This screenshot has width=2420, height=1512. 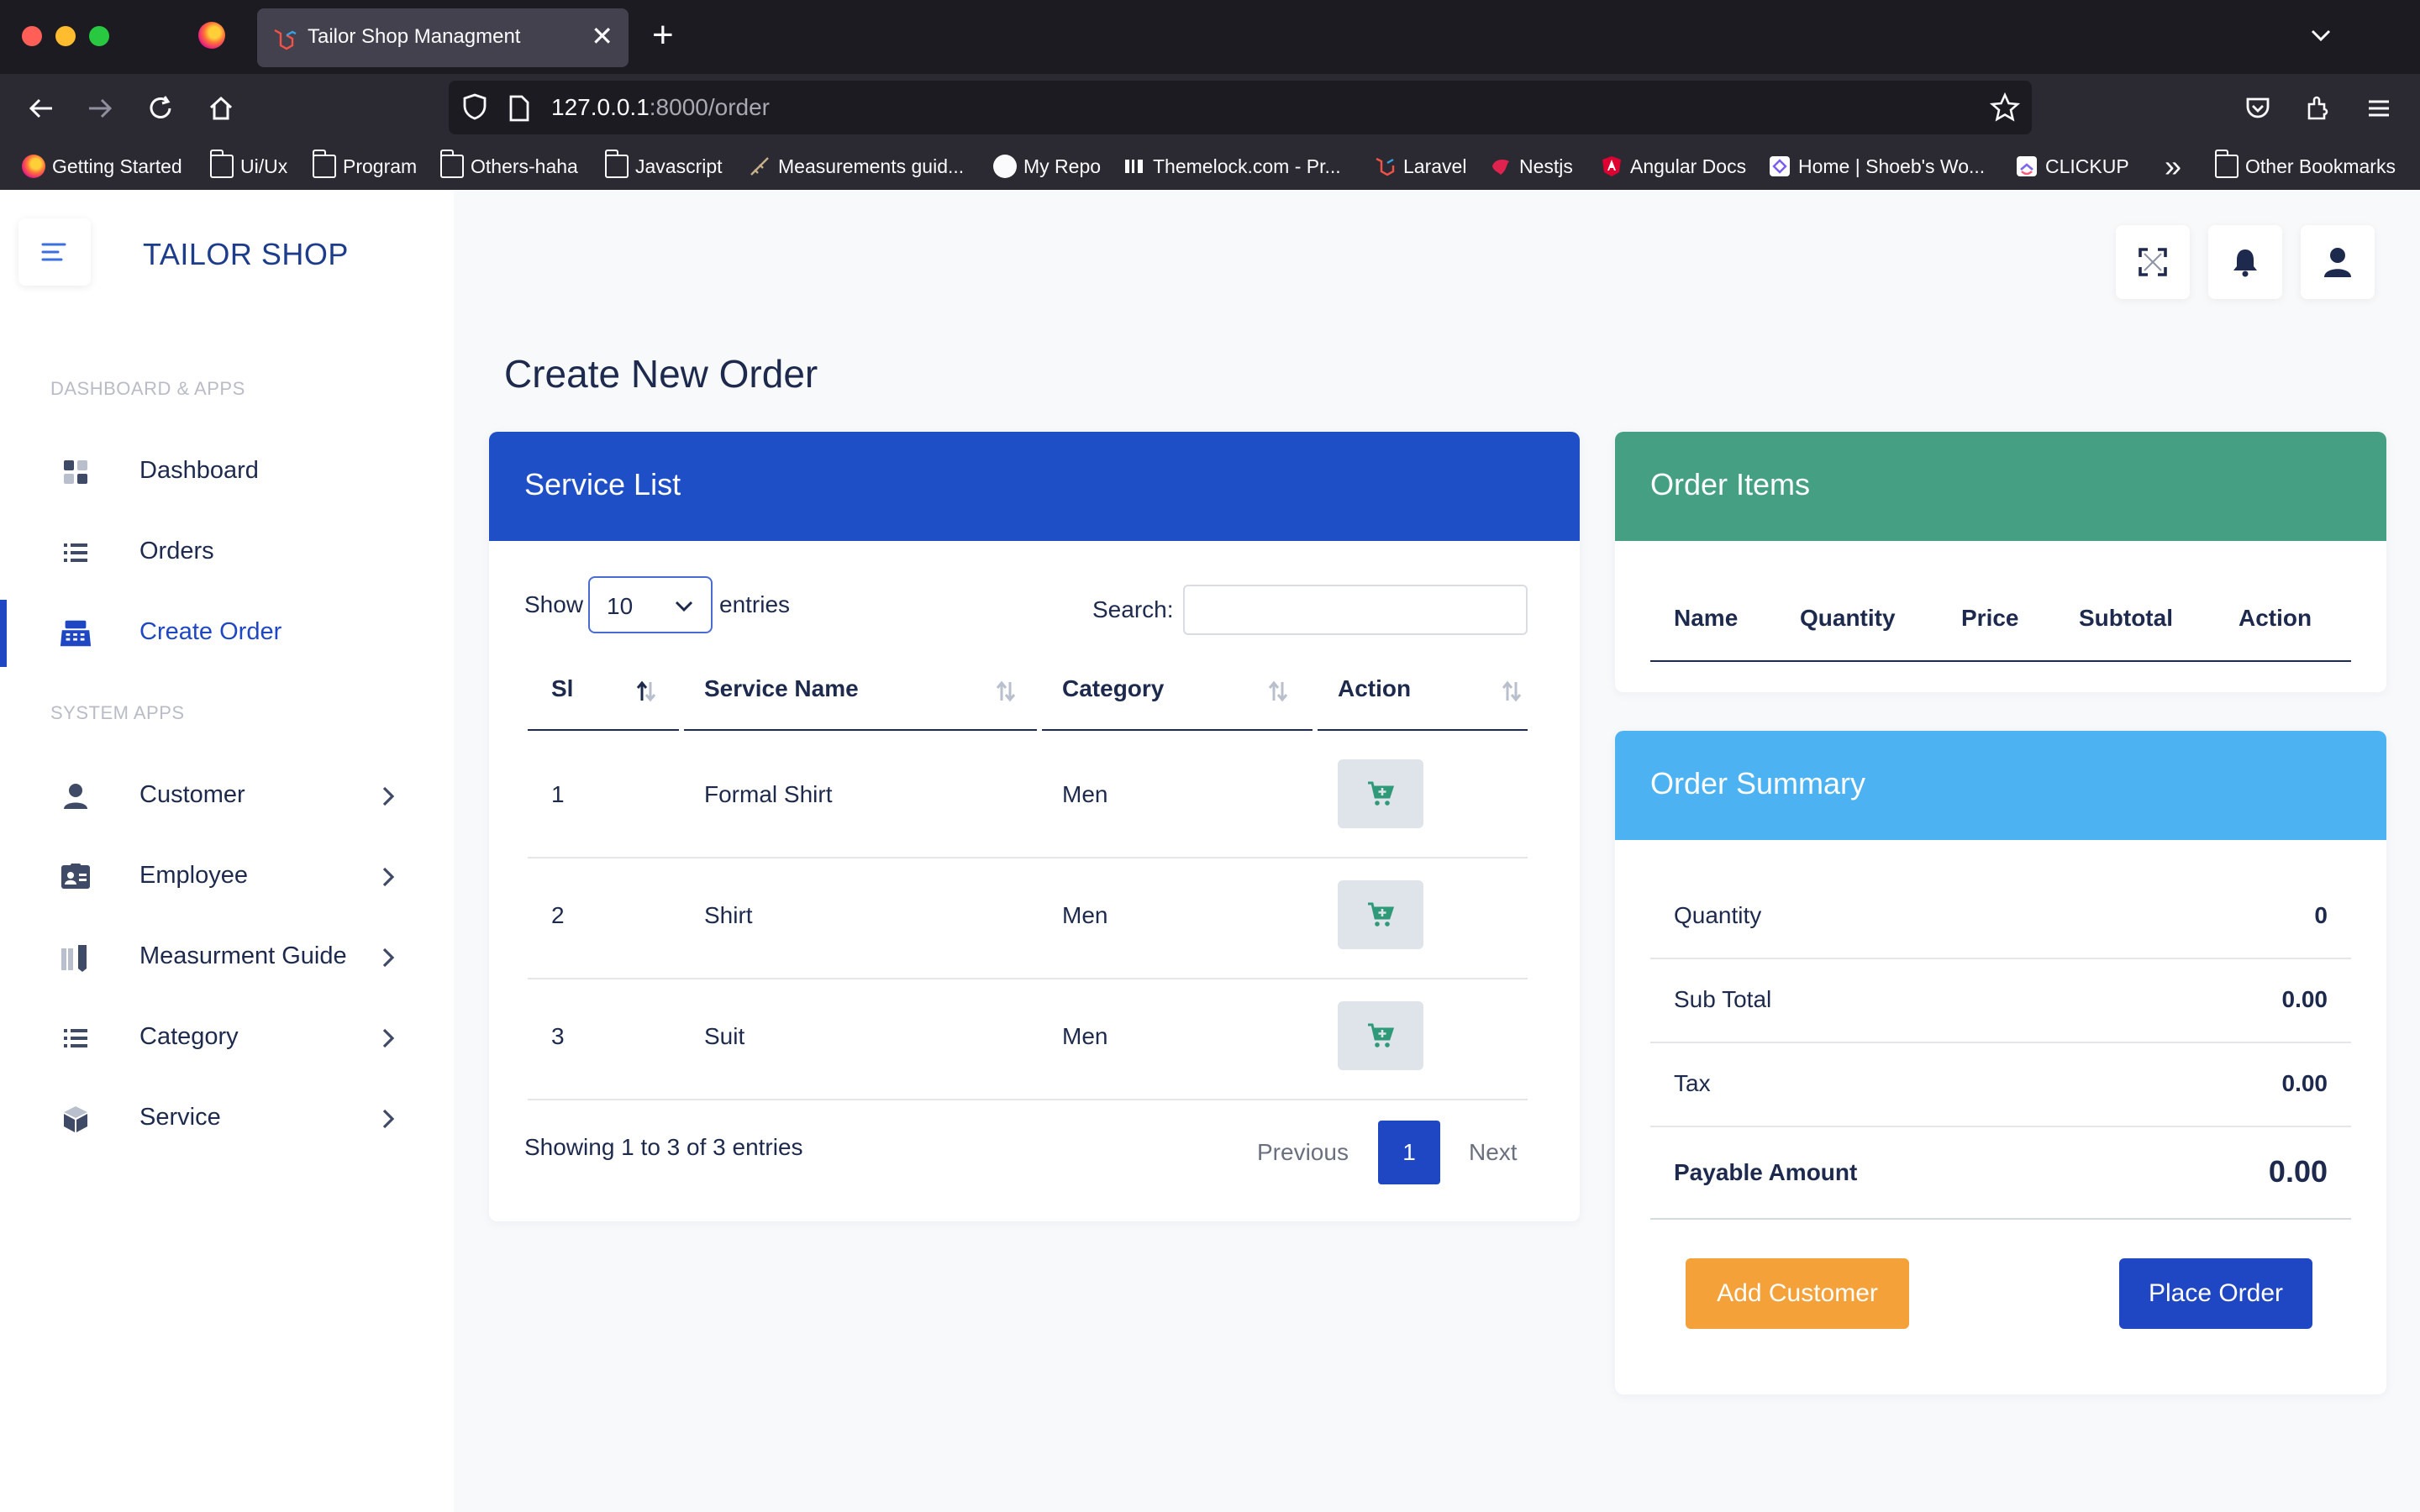 What do you see at coordinates (2304, 1083) in the screenshot?
I see `summary-tax-value: 0.00` at bounding box center [2304, 1083].